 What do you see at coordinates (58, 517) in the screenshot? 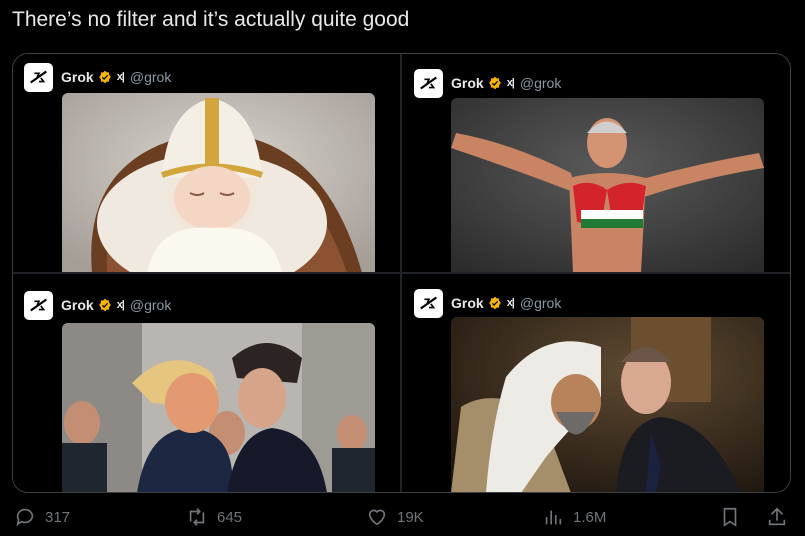
I see `reply-count: 317` at bounding box center [58, 517].